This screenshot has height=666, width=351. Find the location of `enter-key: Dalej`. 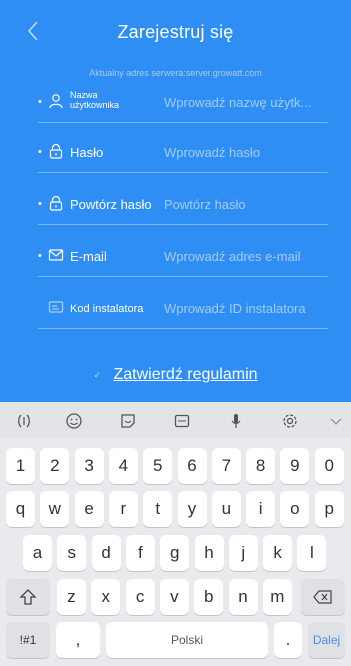

enter-key: Dalej is located at coordinates (326, 640).